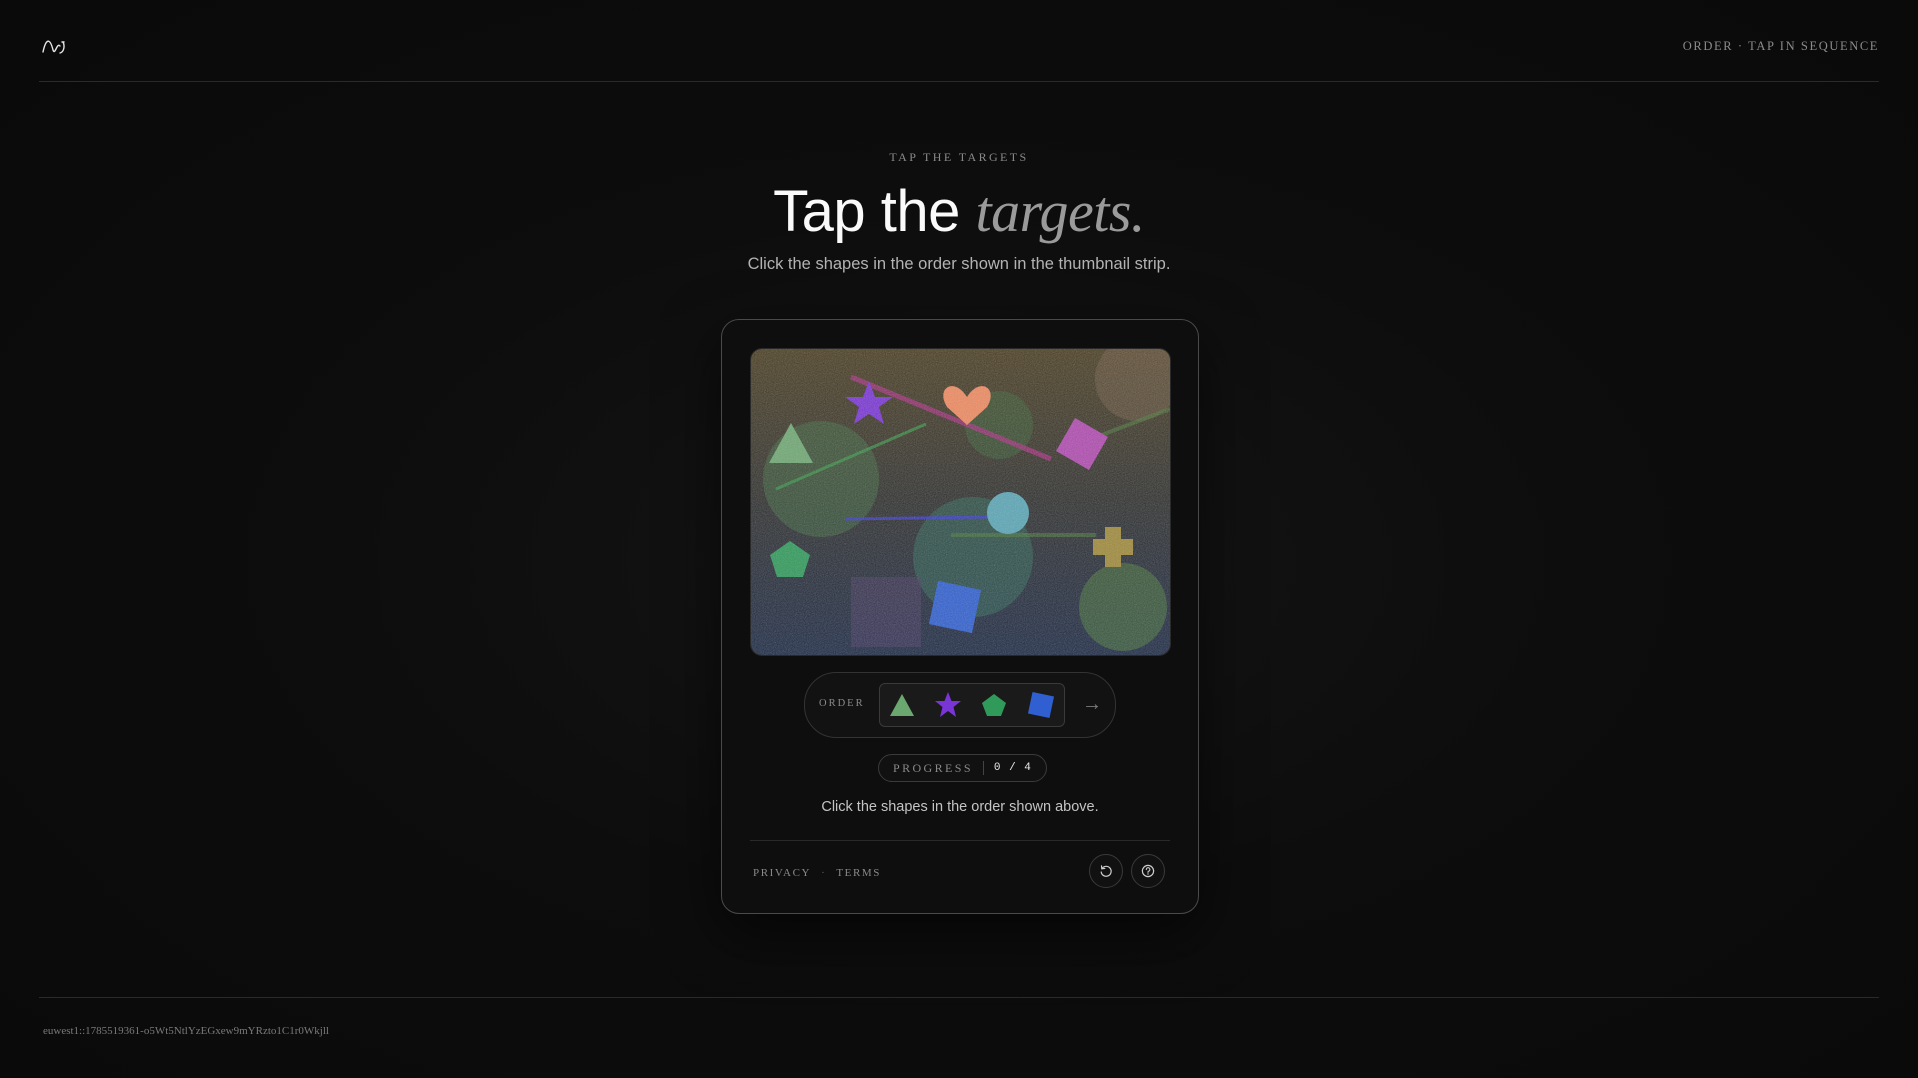 The height and width of the screenshot is (1078, 1918). I want to click on privacy-link: PRIVACY, so click(782, 873).